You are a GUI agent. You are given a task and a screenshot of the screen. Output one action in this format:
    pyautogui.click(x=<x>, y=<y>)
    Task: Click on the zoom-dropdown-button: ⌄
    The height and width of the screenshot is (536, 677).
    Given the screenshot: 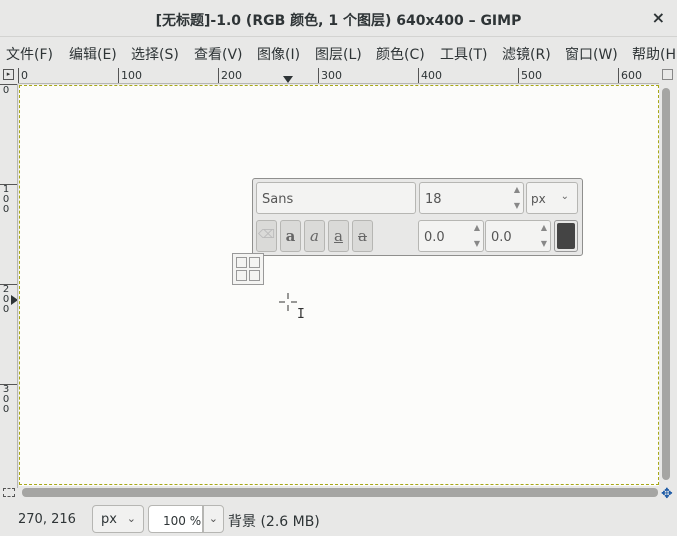 What is the action you would take?
    pyautogui.click(x=213, y=519)
    